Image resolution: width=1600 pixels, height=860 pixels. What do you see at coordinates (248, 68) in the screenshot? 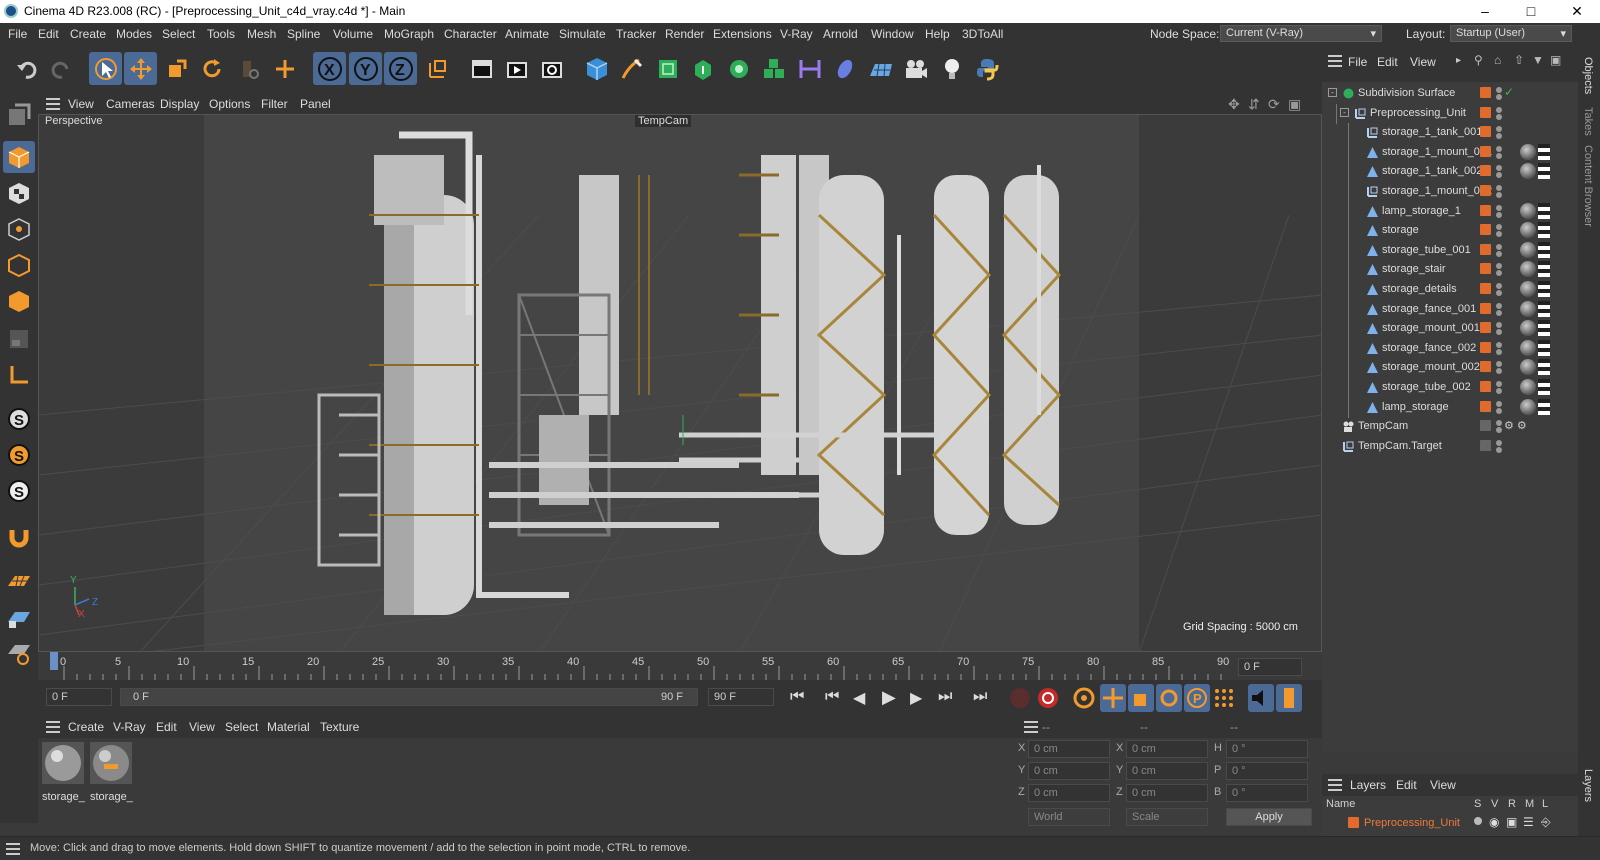
I see `recent-tool-button` at bounding box center [248, 68].